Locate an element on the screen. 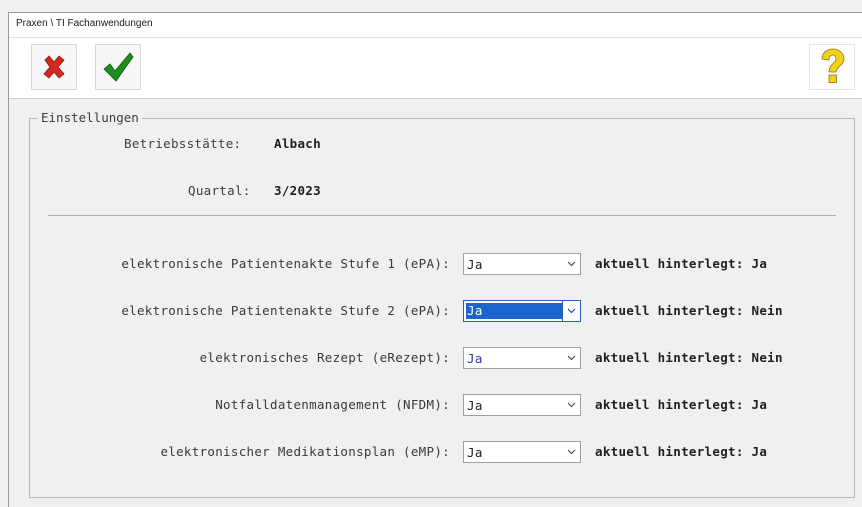 The width and height of the screenshot is (862, 507). epa-stufe2-select: Ja is located at coordinates (522, 311).